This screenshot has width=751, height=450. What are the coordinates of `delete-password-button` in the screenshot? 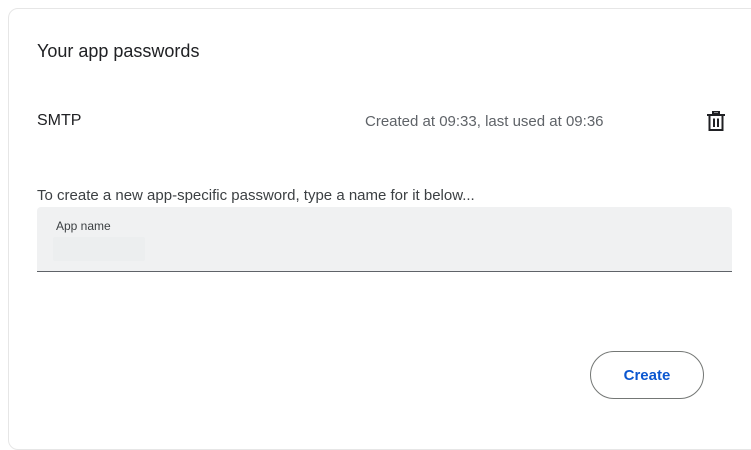 It's located at (716, 121).